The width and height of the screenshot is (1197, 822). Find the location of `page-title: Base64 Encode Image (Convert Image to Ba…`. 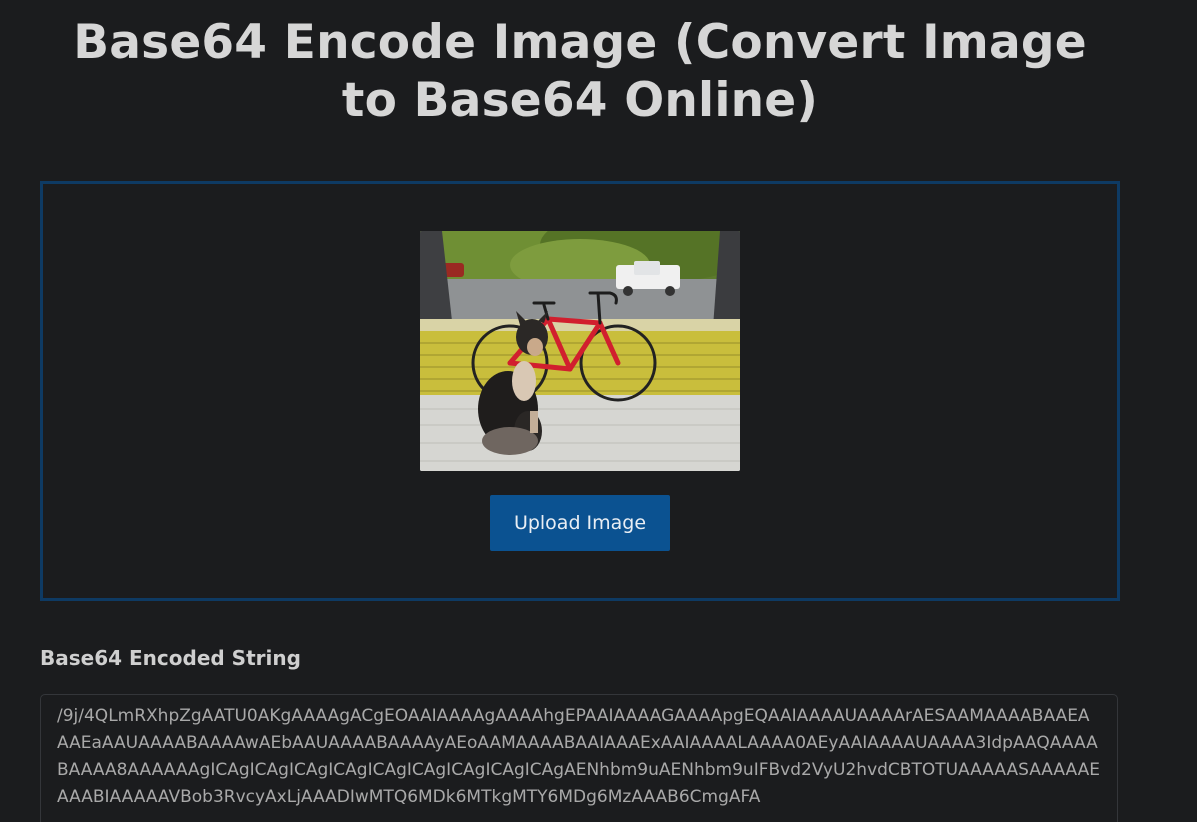

page-title: Base64 Encode Image (Convert Image to Ba… is located at coordinates (580, 71).